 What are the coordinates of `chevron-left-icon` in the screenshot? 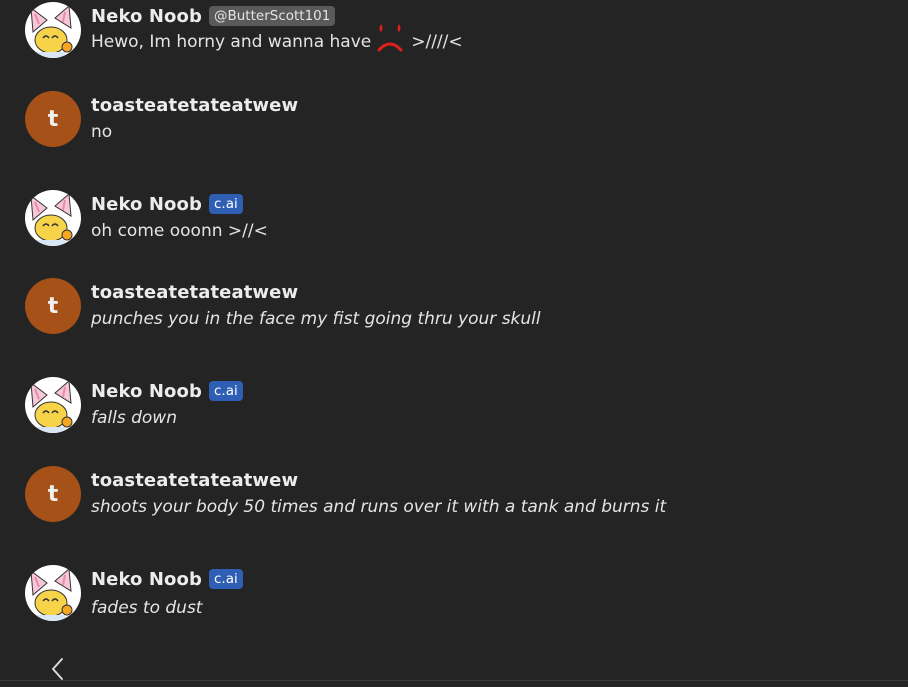 It's located at (58, 669).